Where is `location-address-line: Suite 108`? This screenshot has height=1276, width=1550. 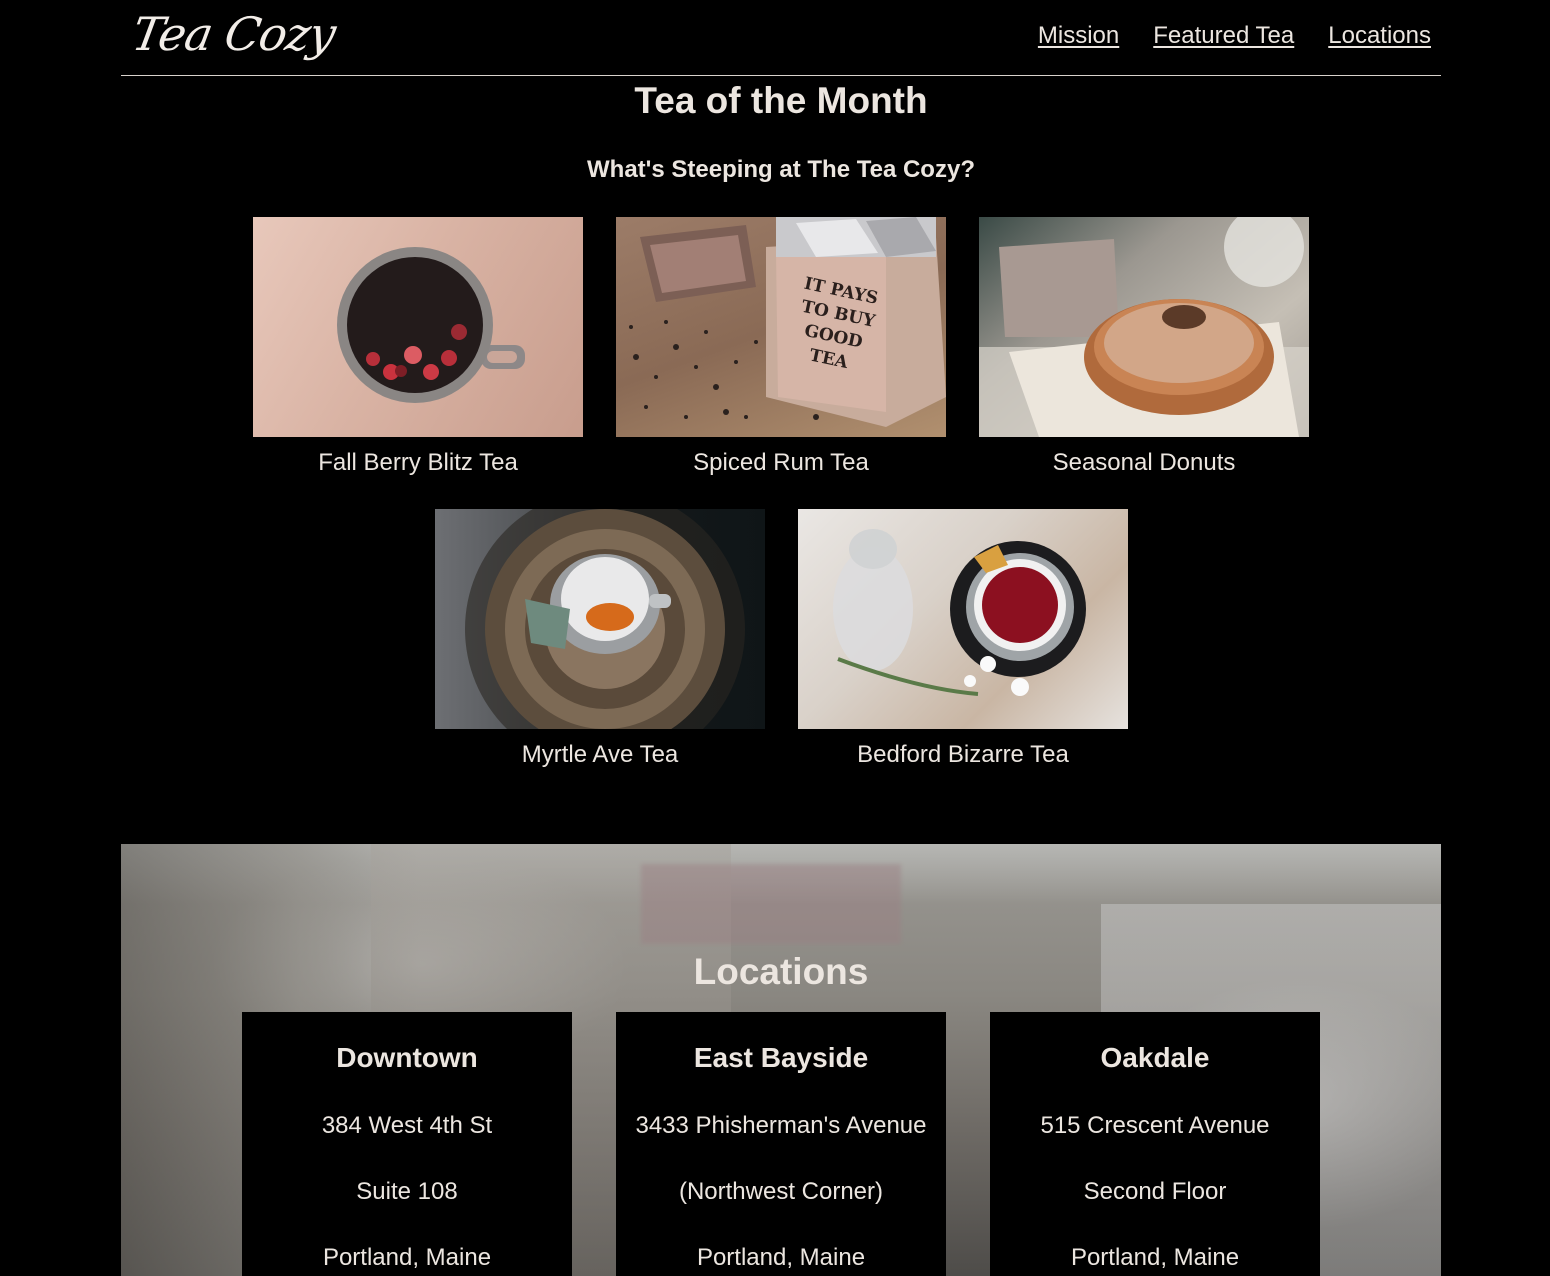 location-address-line: Suite 108 is located at coordinates (407, 1191).